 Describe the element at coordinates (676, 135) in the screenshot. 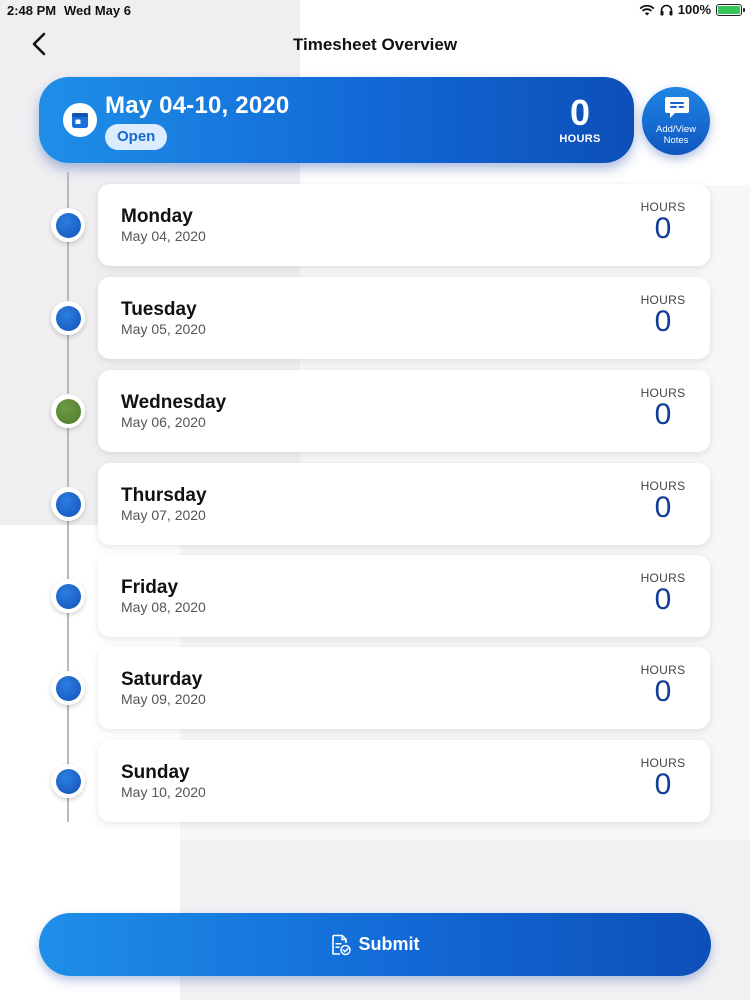

I see `notes-label: Add/View Notes` at that location.